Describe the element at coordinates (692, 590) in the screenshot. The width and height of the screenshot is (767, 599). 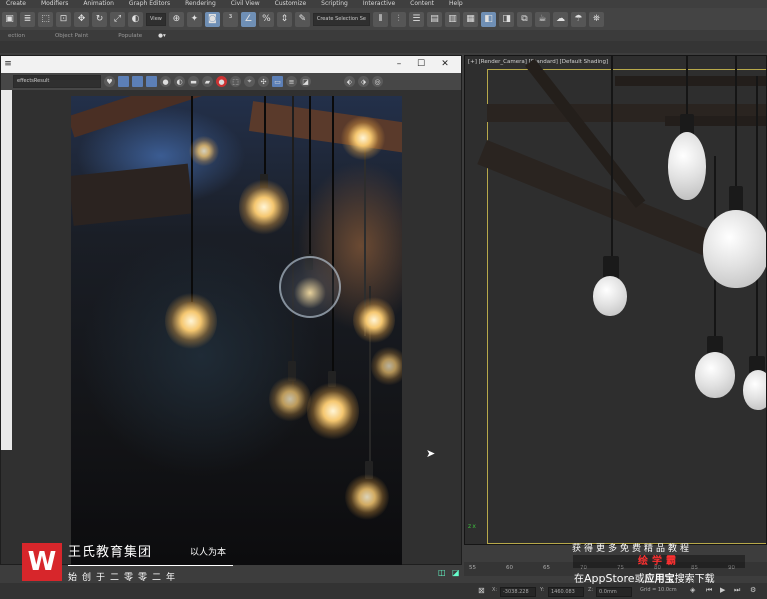
I see `add-time-tag-icon: ◈` at that location.